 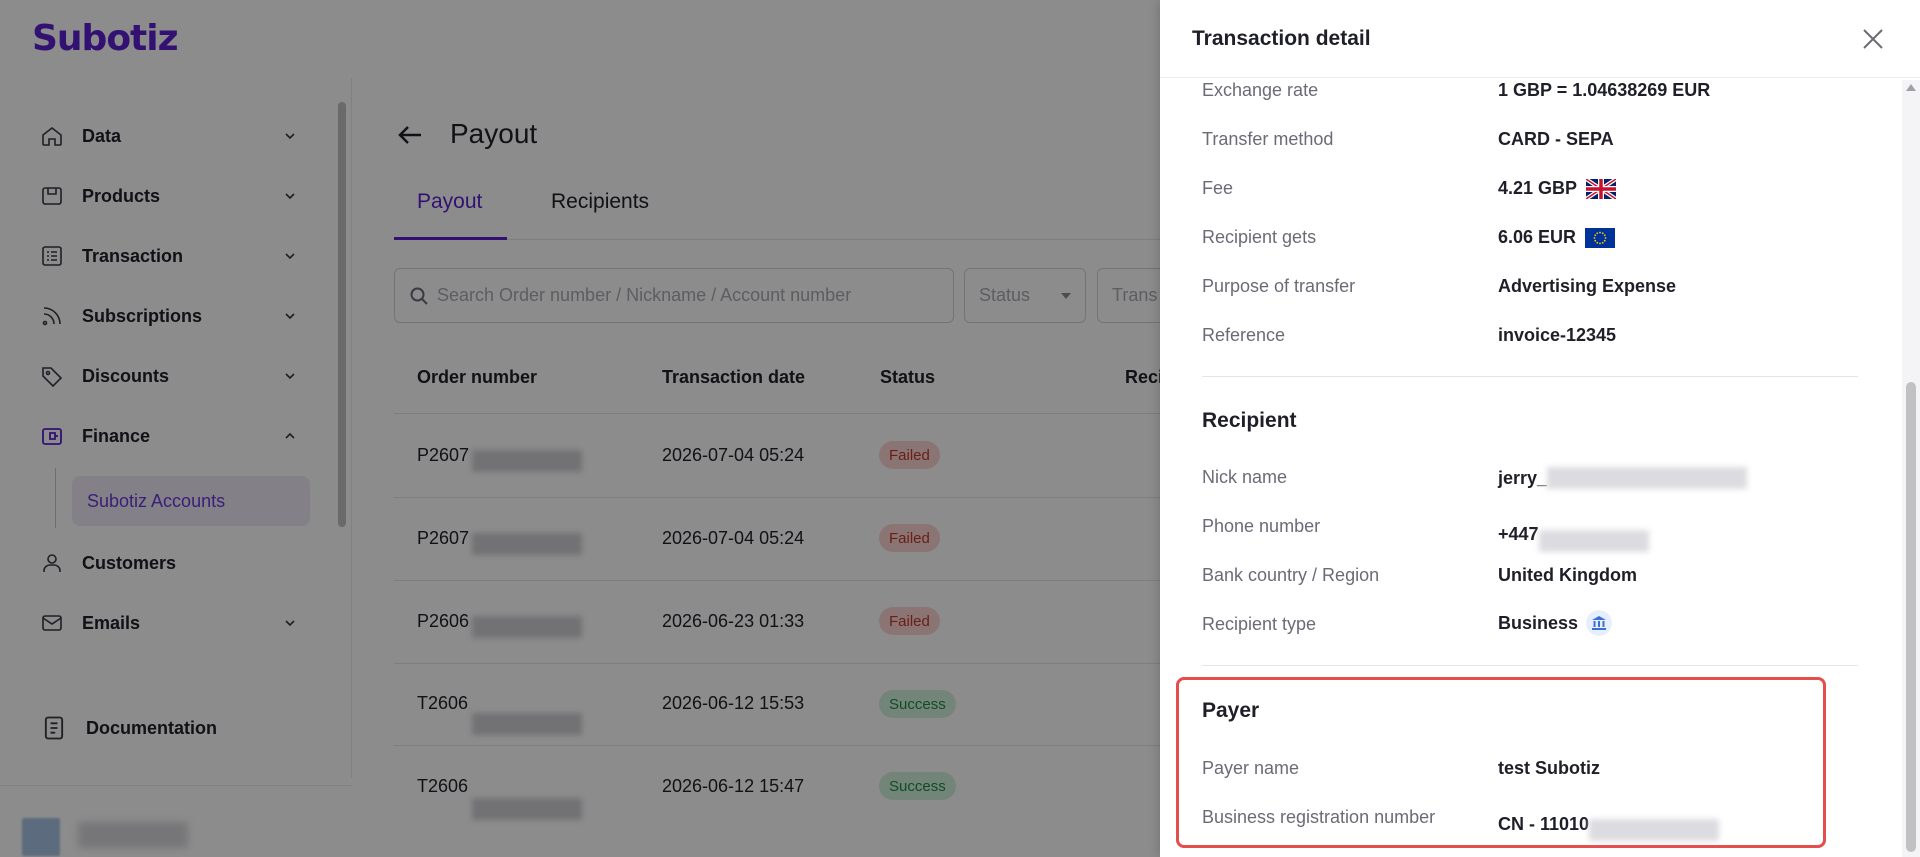 I want to click on drawer-title: Transaction detail, so click(x=1281, y=38).